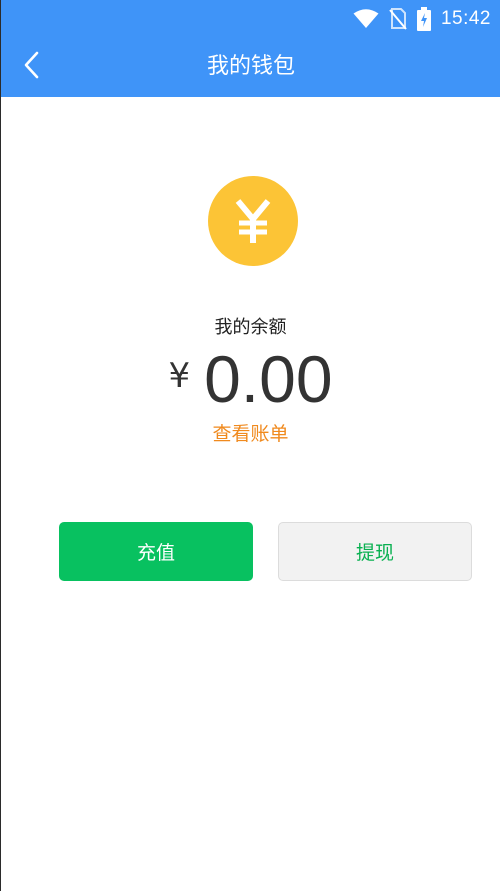  I want to click on status-bar: 15:42, so click(250, 19).